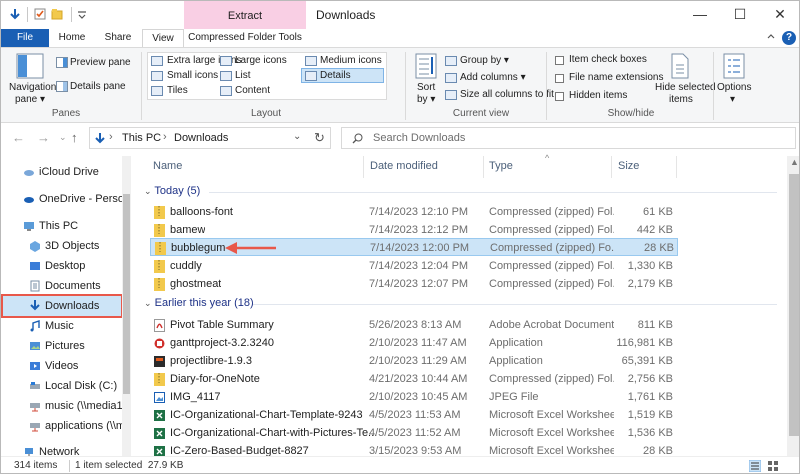  Describe the element at coordinates (32, 87) in the screenshot. I see `navigation-pane-button: Navigation` at that location.